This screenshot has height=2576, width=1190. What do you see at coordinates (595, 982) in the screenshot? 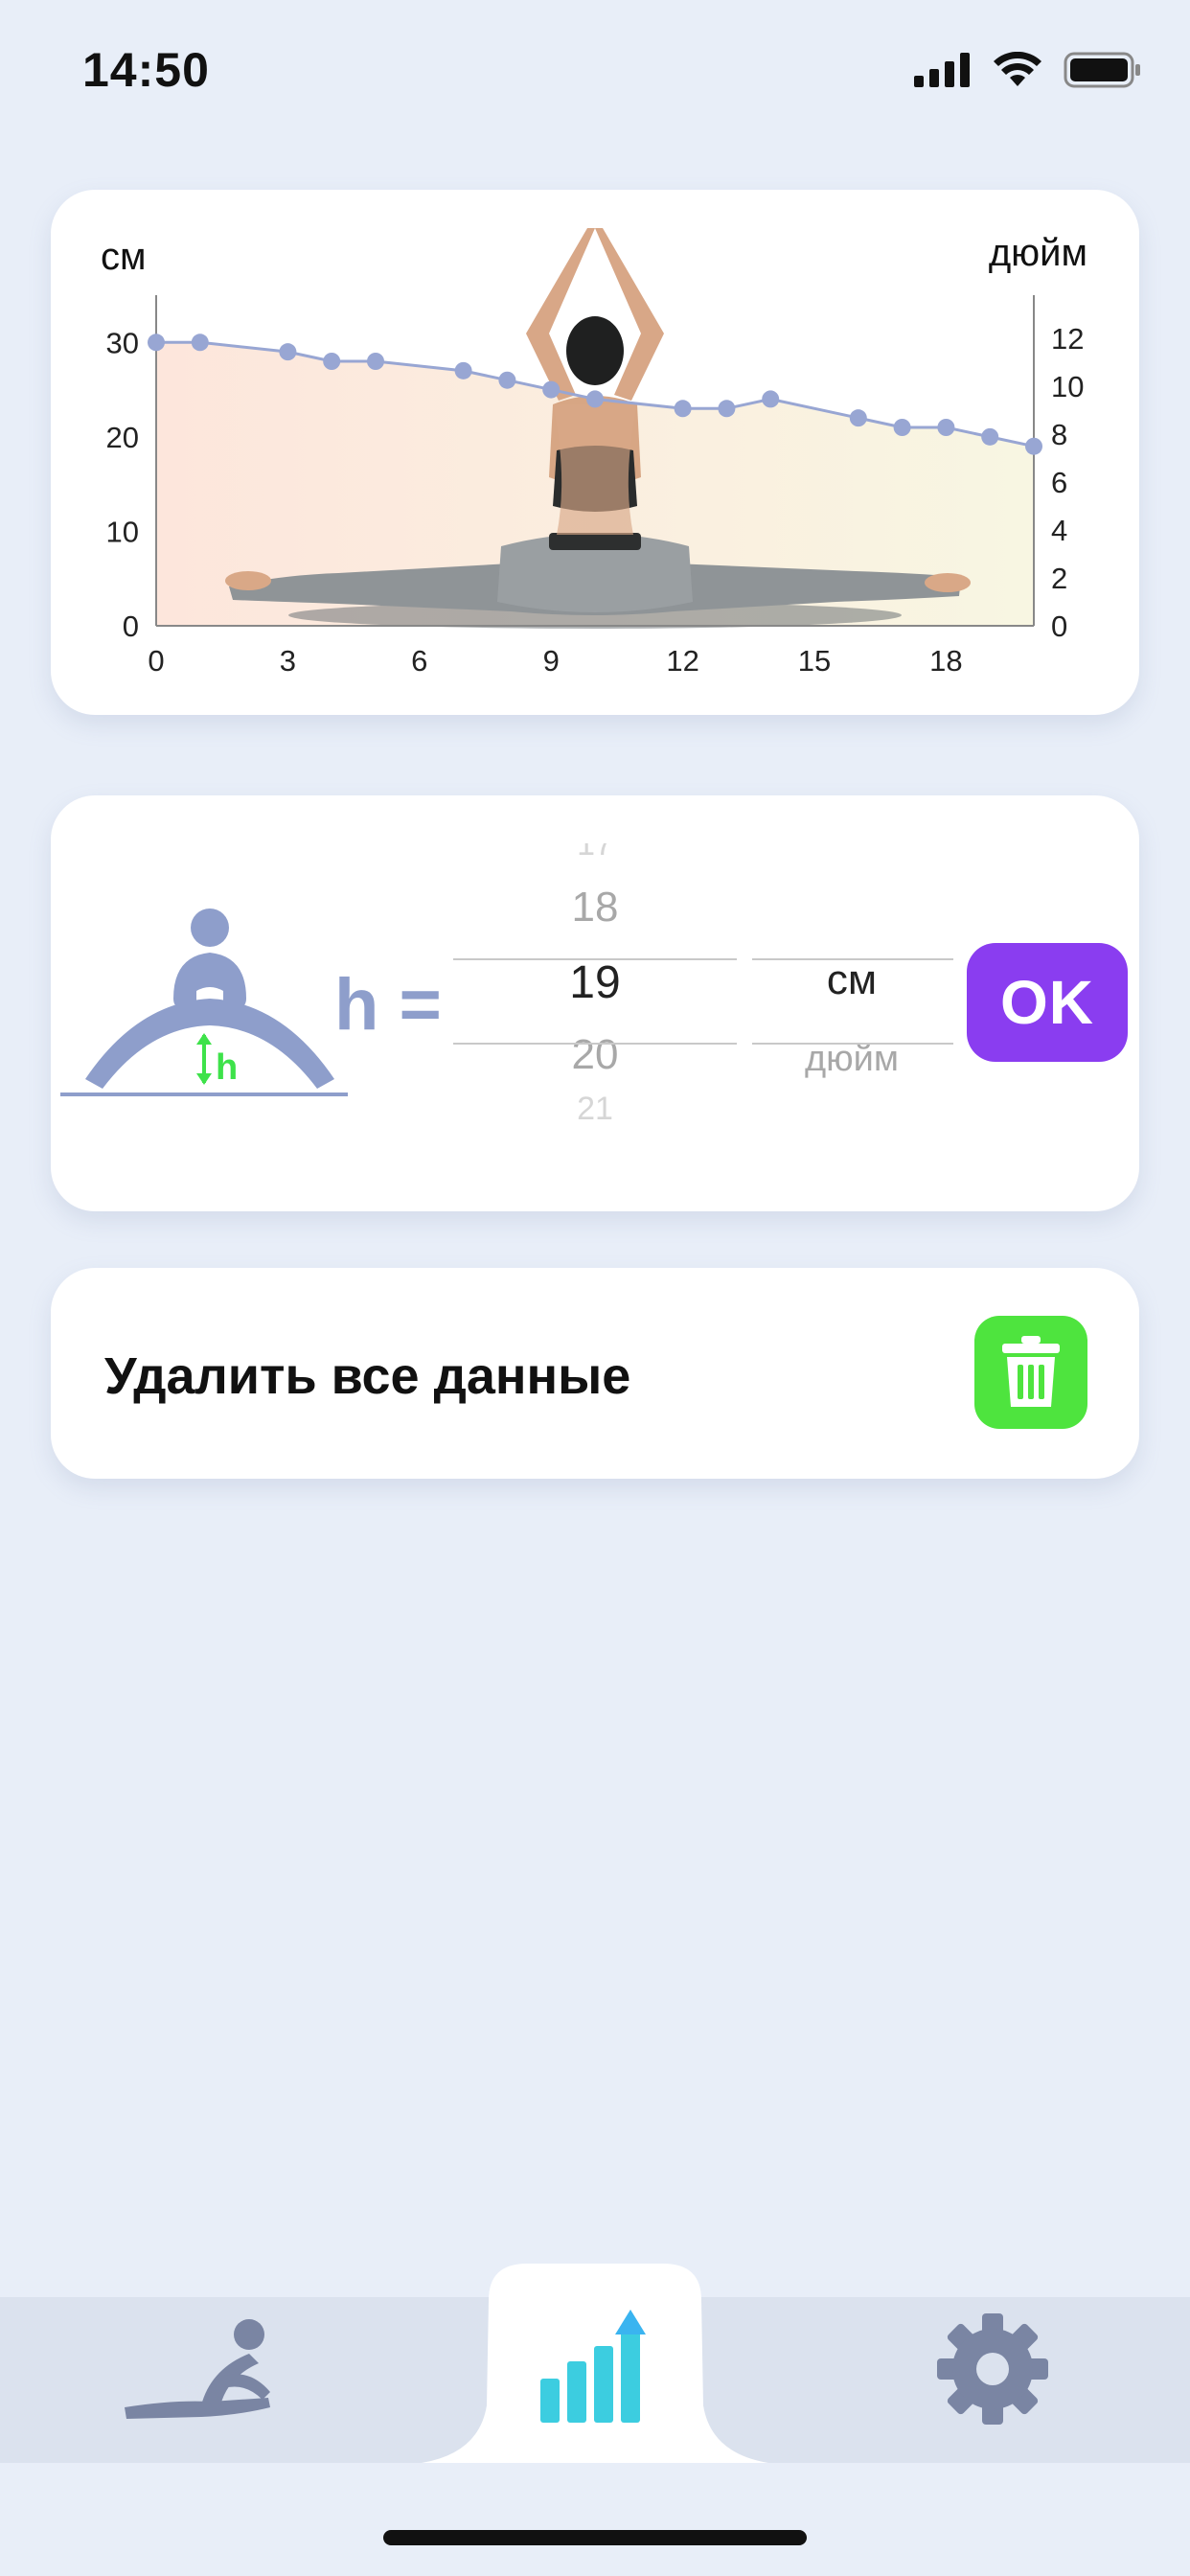
I see `picker-selected-value: 19` at bounding box center [595, 982].